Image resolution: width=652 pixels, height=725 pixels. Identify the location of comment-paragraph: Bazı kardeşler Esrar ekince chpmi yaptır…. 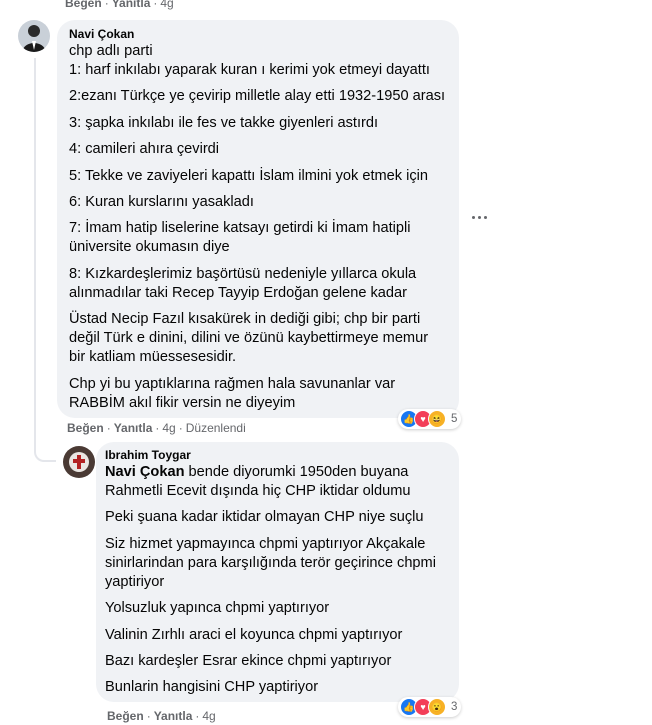
(278, 661).